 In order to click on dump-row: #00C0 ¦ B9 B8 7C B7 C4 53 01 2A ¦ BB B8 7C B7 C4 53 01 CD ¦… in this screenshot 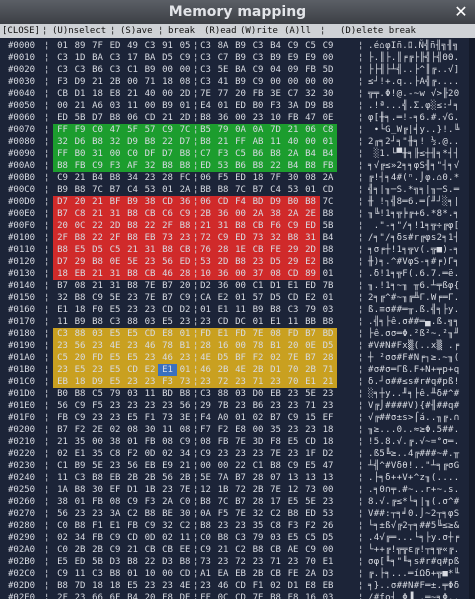, I will do `click(237, 190)`.